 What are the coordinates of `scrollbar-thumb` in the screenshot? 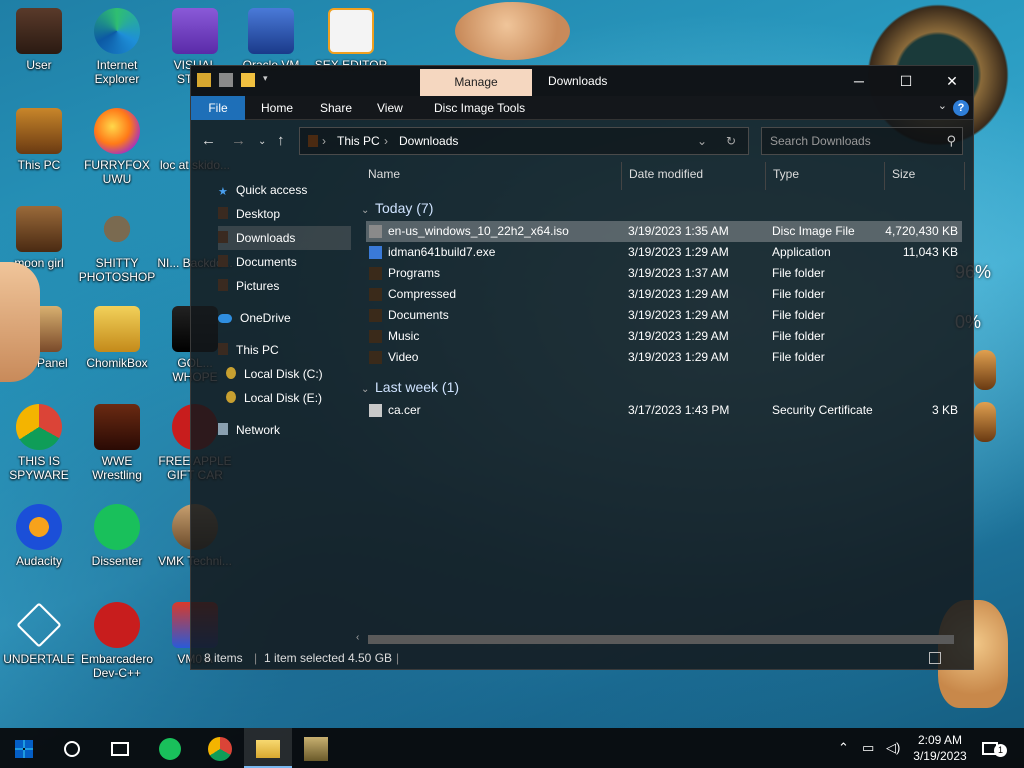 It's located at (661, 639).